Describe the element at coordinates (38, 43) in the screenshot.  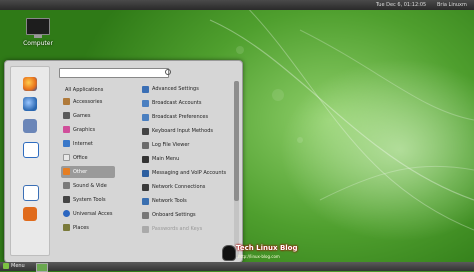
I see `desktop-icon-label: Computer` at that location.